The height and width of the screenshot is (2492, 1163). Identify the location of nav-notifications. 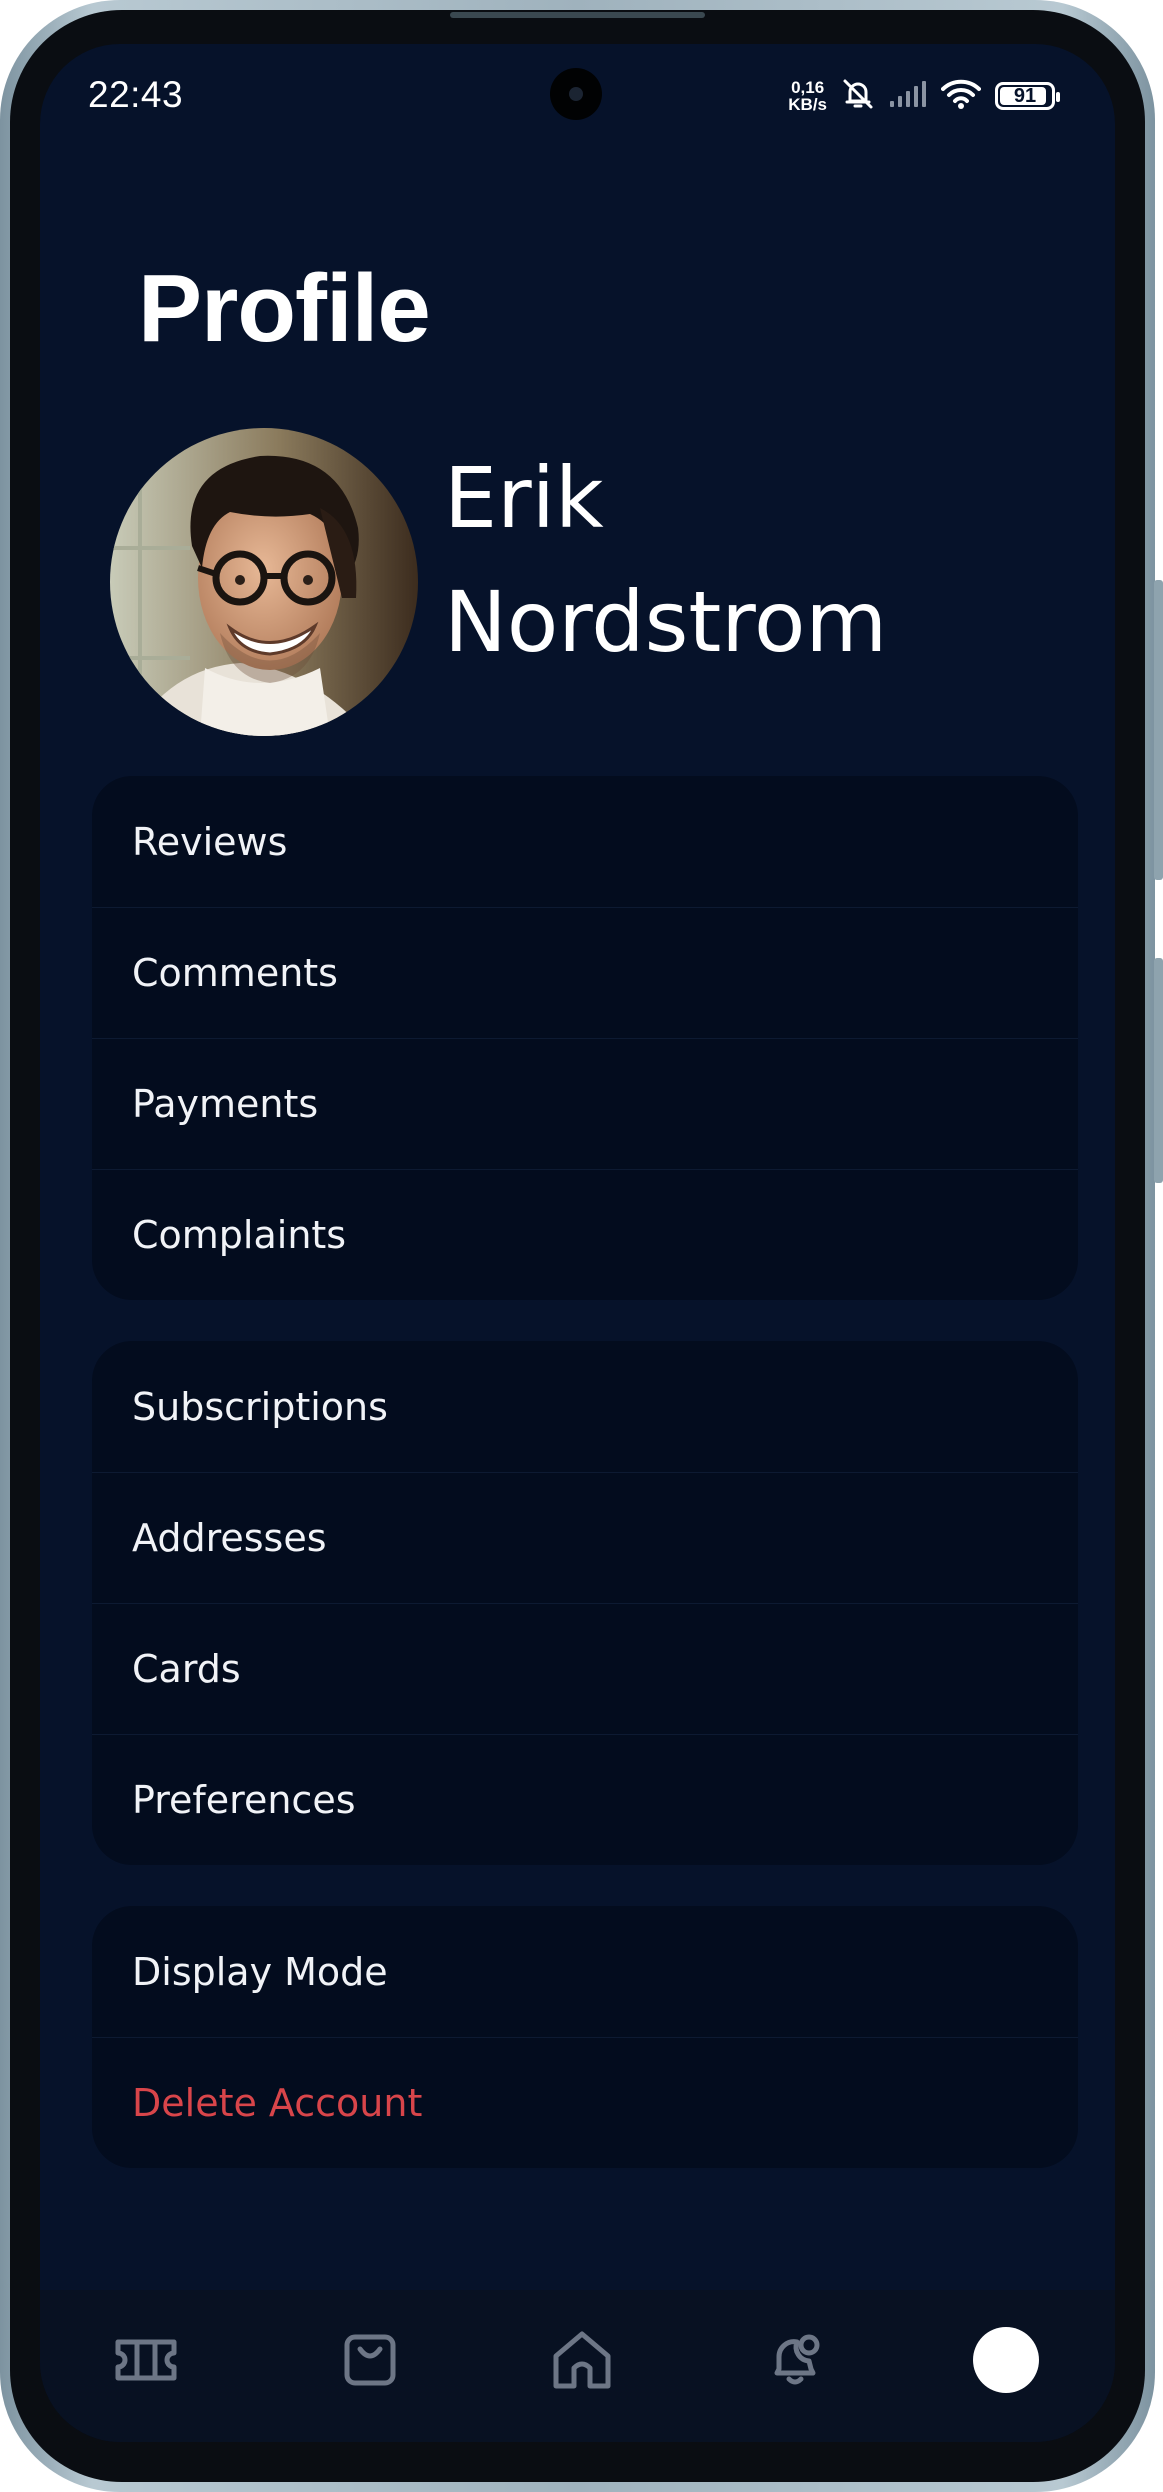
(796, 2360).